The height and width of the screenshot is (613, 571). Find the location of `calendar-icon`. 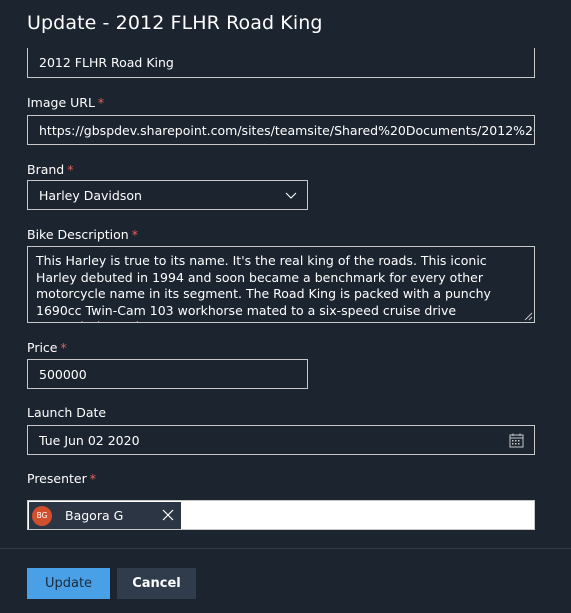

calendar-icon is located at coordinates (516, 440).